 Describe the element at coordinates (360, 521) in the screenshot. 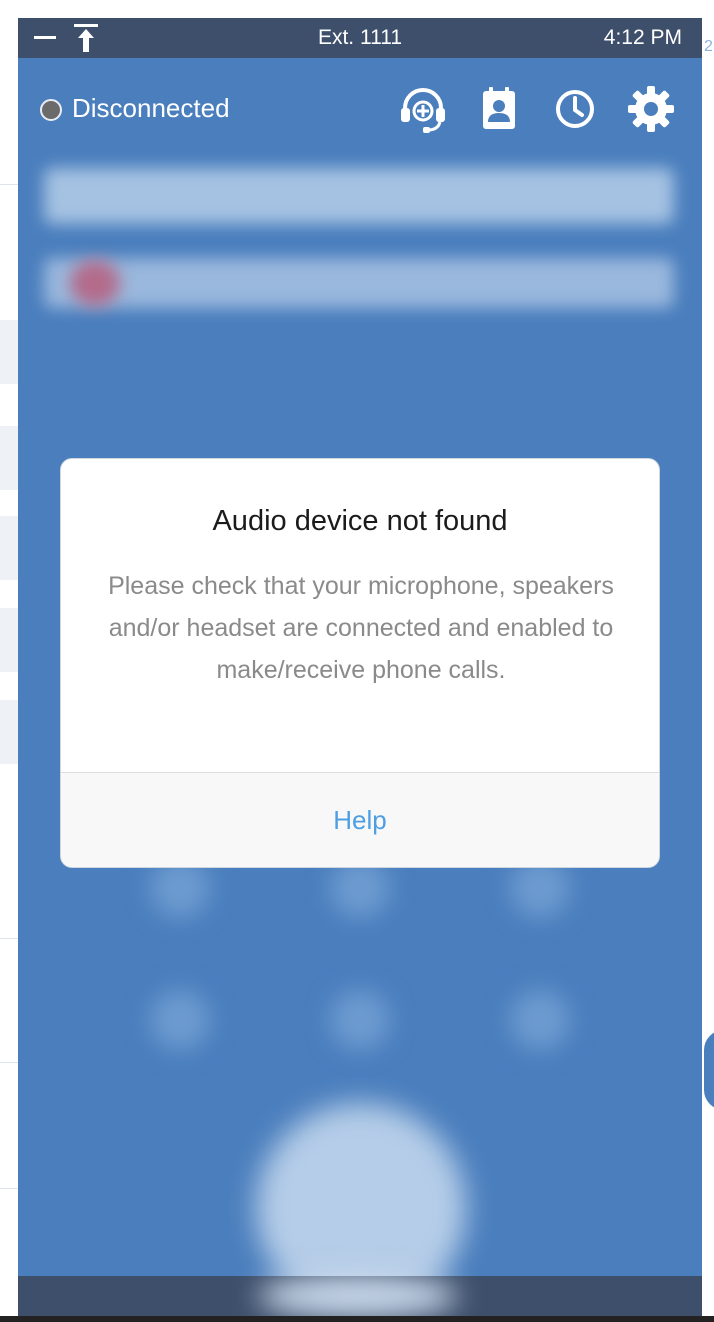

I see `dialog-title: Audio device not found` at that location.